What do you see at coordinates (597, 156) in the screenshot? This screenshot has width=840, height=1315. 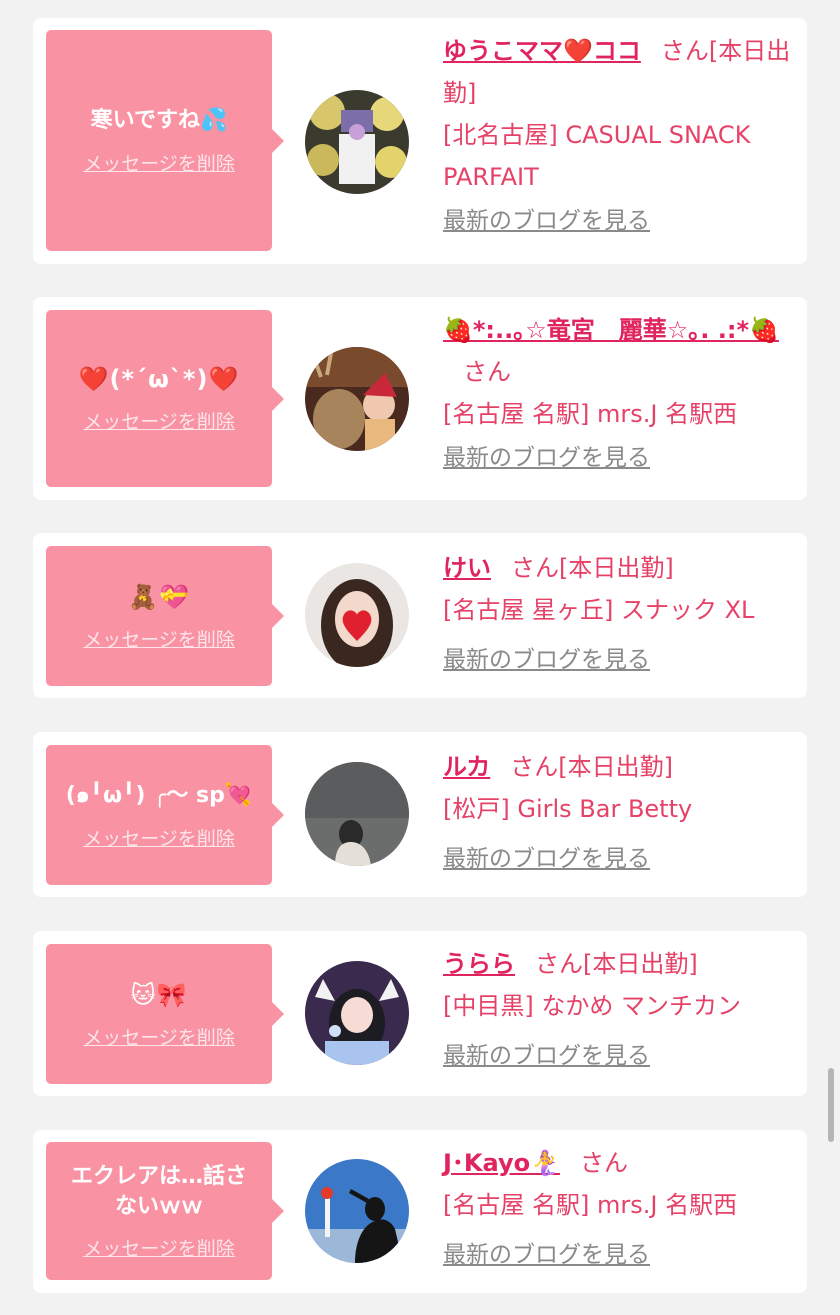 I see `shop-location: [北名古屋] CASUAL SNACK PARFAIT` at bounding box center [597, 156].